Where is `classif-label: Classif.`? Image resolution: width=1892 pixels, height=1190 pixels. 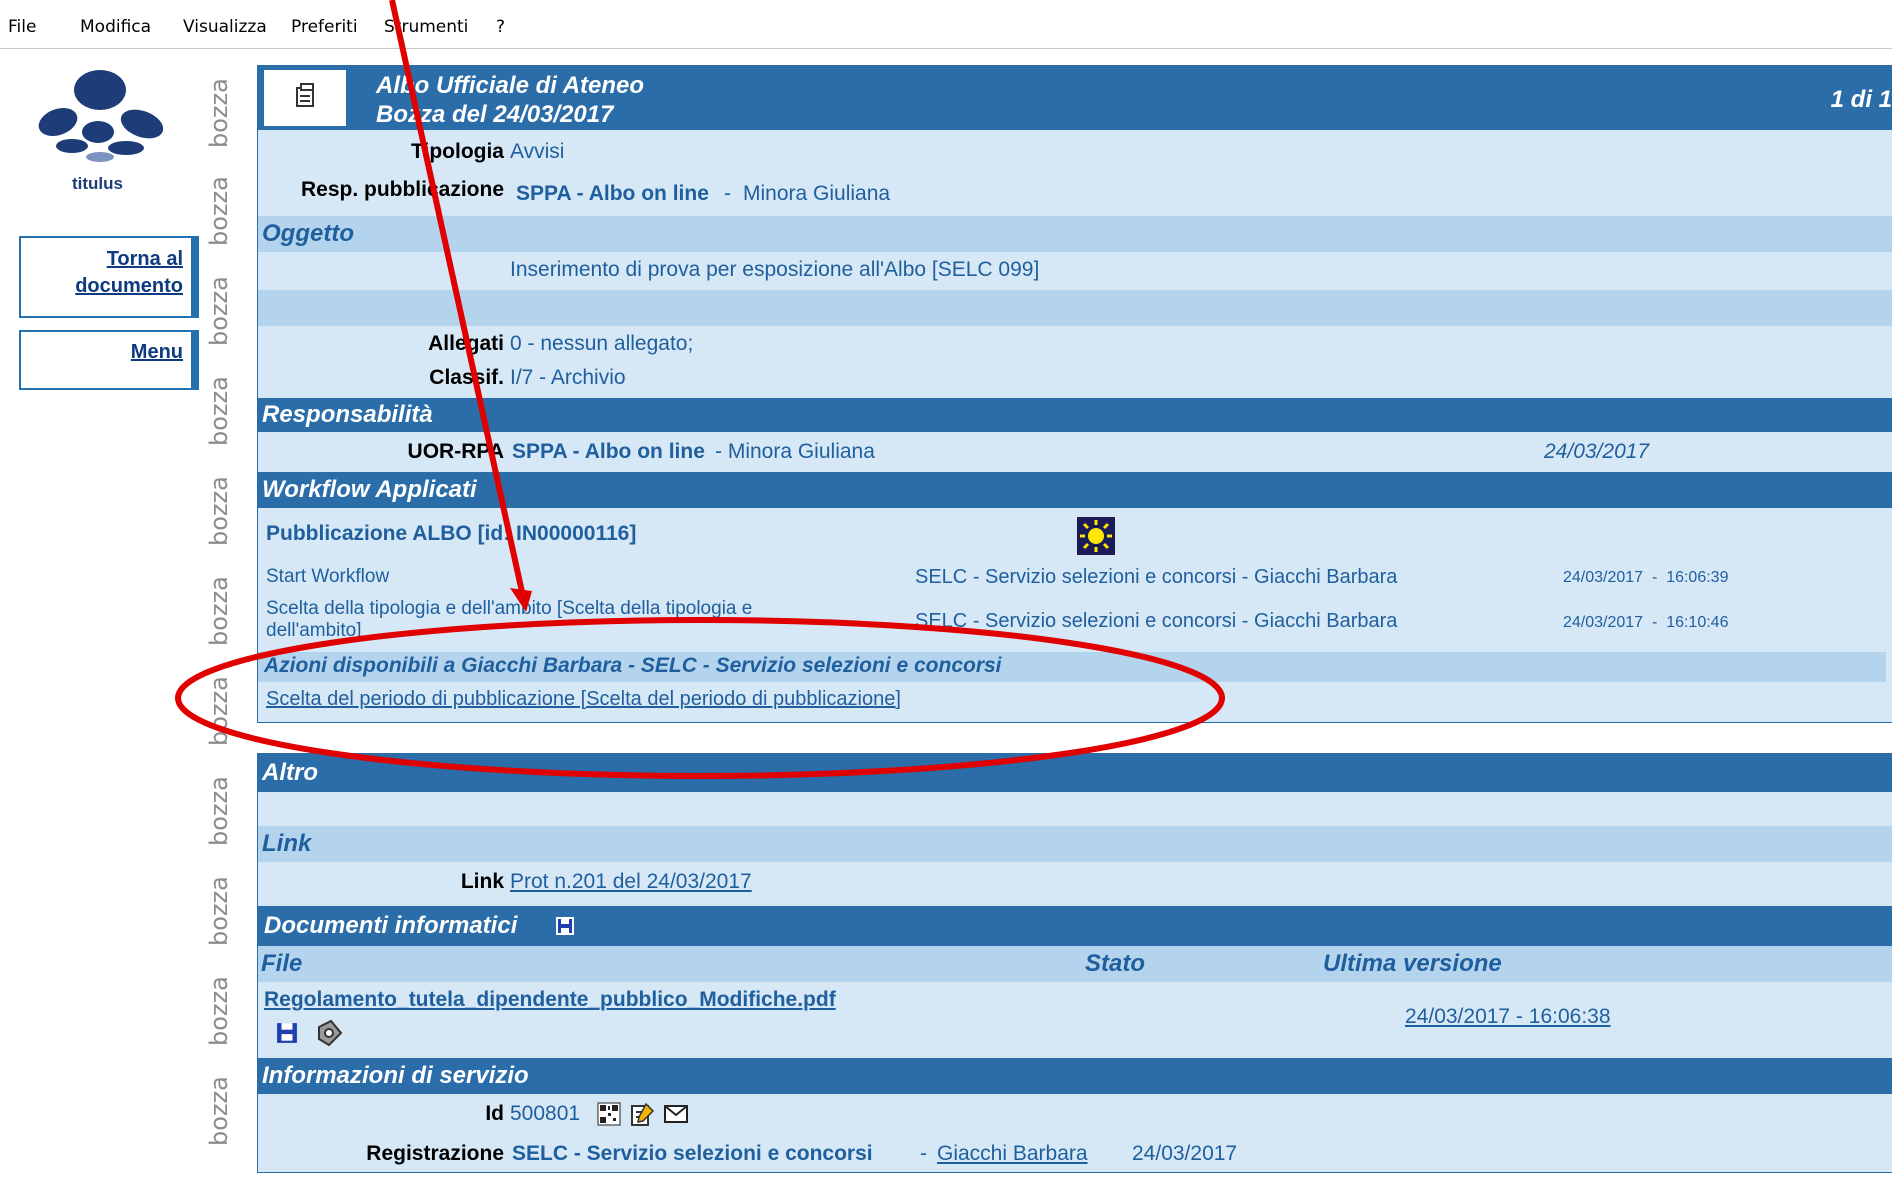
classif-label: Classif. is located at coordinates (466, 377).